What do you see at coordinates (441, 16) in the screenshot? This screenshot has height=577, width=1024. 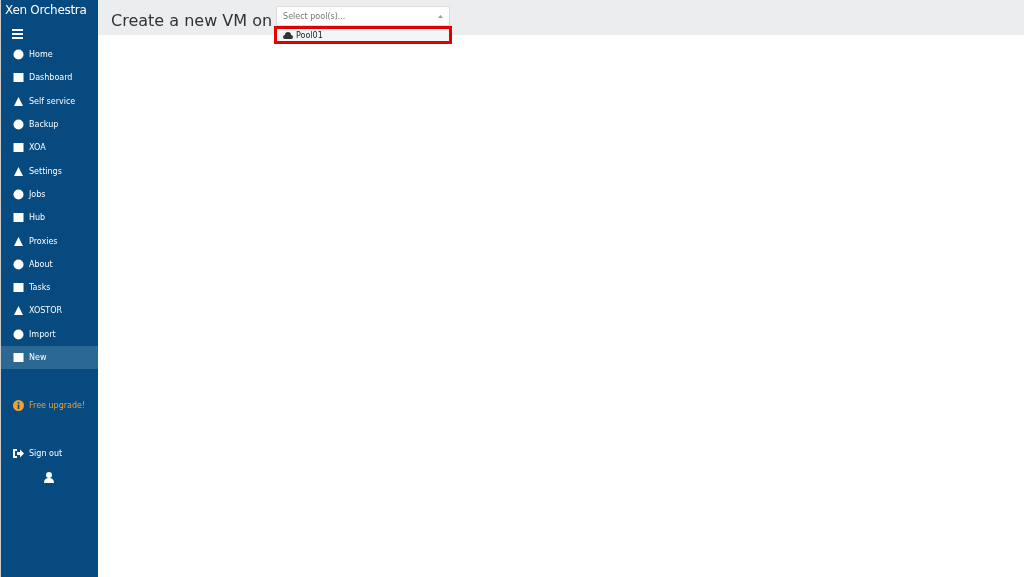 I see `caret-icon` at bounding box center [441, 16].